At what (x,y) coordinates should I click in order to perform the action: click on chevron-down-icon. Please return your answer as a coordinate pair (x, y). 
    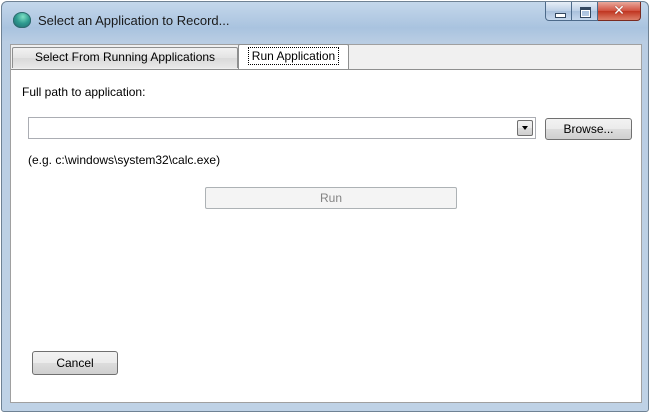
    Looking at the image, I should click on (525, 128).